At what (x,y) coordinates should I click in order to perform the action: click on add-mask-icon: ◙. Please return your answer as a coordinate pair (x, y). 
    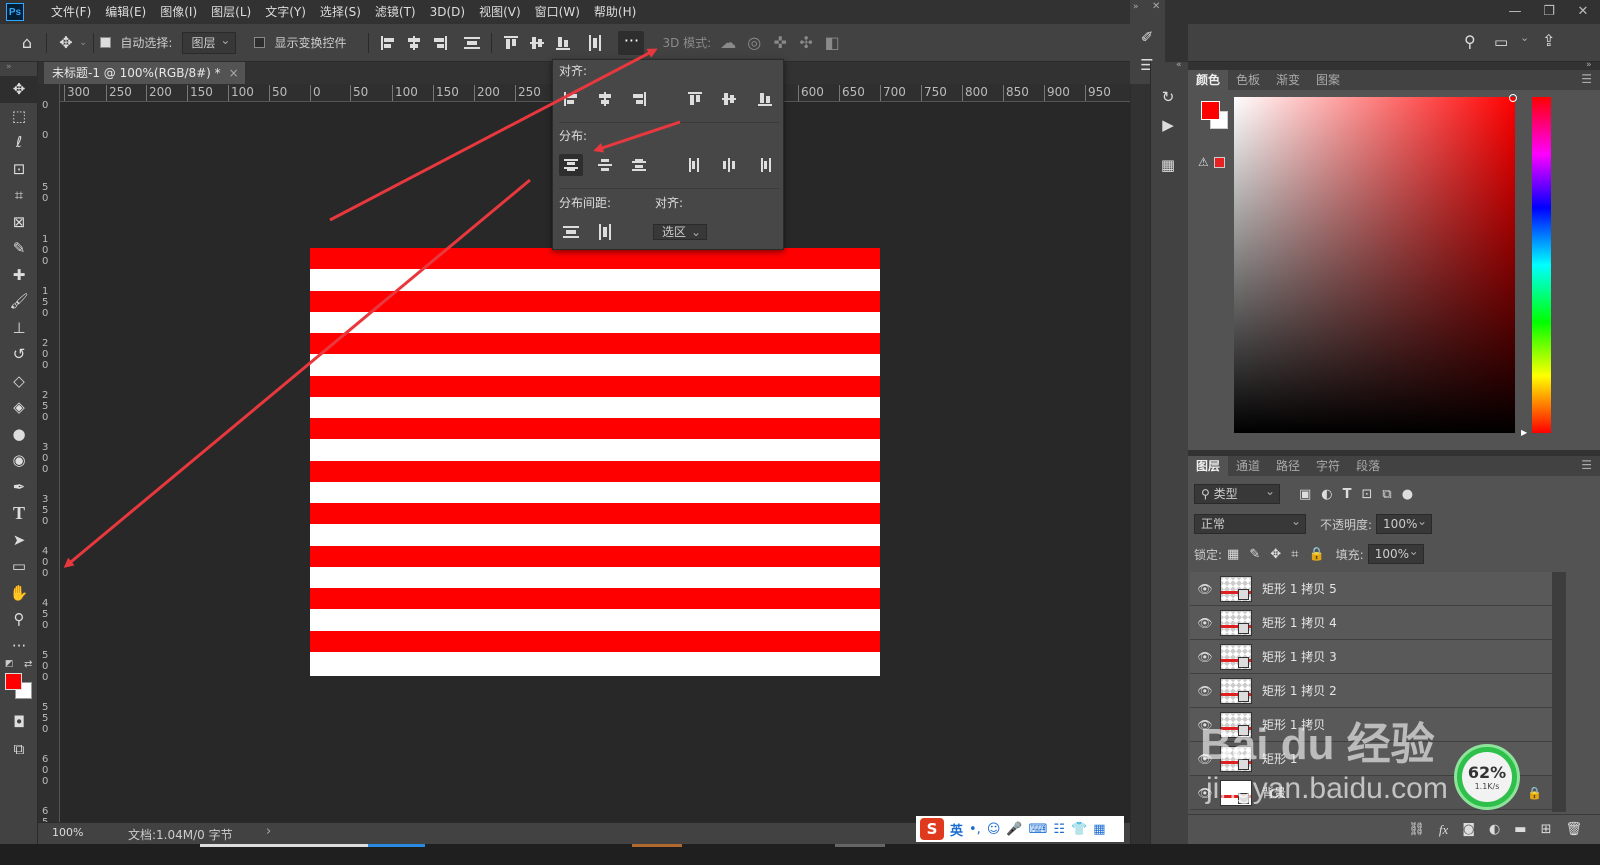
    Looking at the image, I should click on (1468, 829).